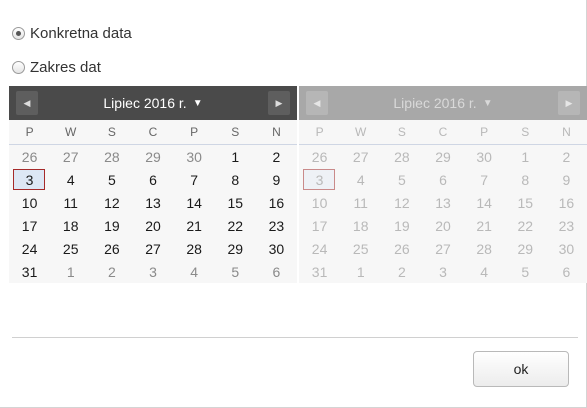  Describe the element at coordinates (566, 156) in the screenshot. I see `day-number: 2` at that location.